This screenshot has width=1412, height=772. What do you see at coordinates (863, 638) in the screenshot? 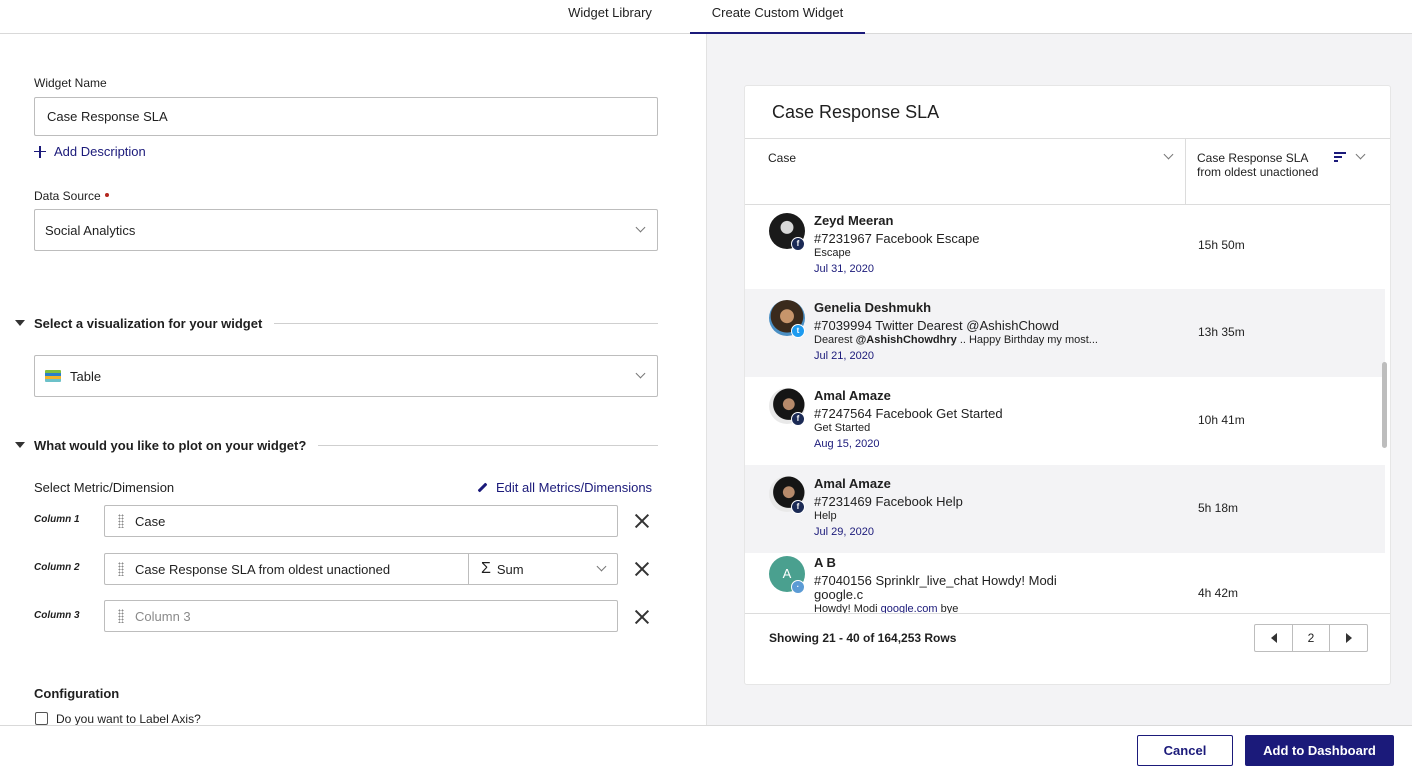
I see `row-count-summary: Showing 21 - 40 of 164,253 Rows` at bounding box center [863, 638].